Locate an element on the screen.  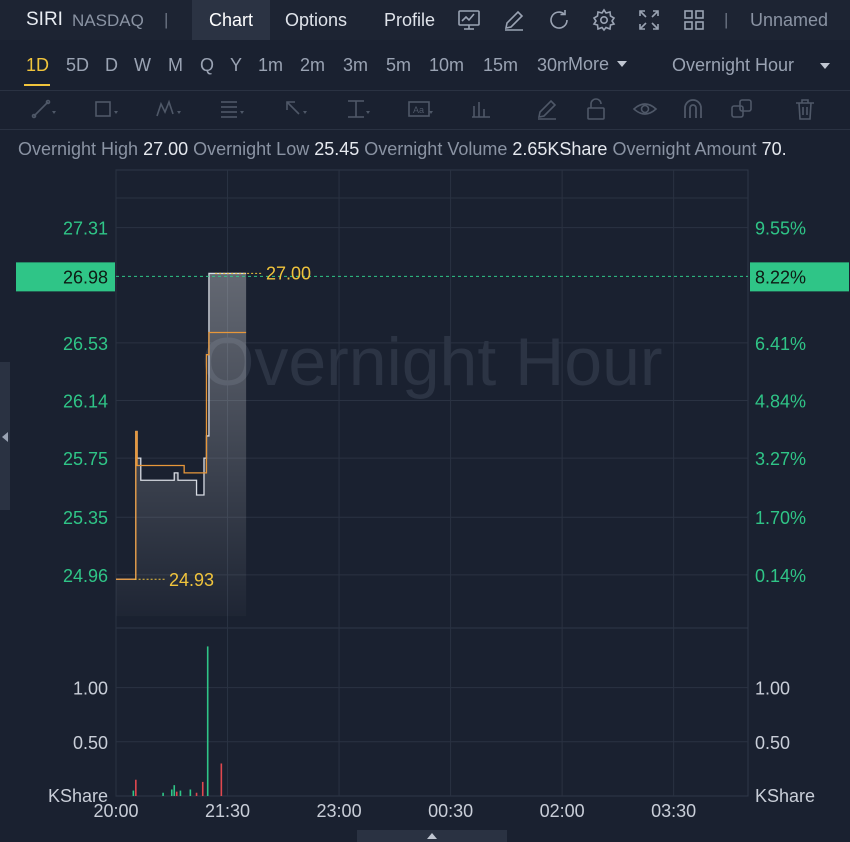
fibonacci-tool-icon is located at coordinates (231, 109).